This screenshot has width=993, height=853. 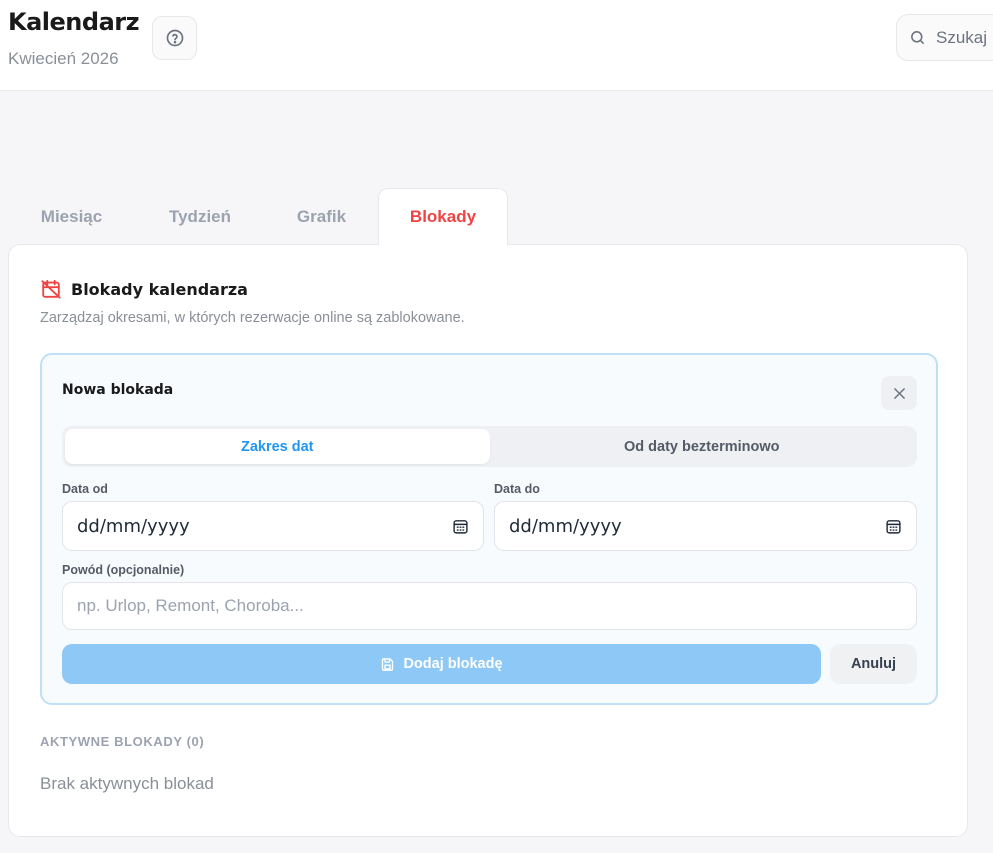 What do you see at coordinates (273, 526) in the screenshot?
I see `date-from-input: dd/mm/yyyy` at bounding box center [273, 526].